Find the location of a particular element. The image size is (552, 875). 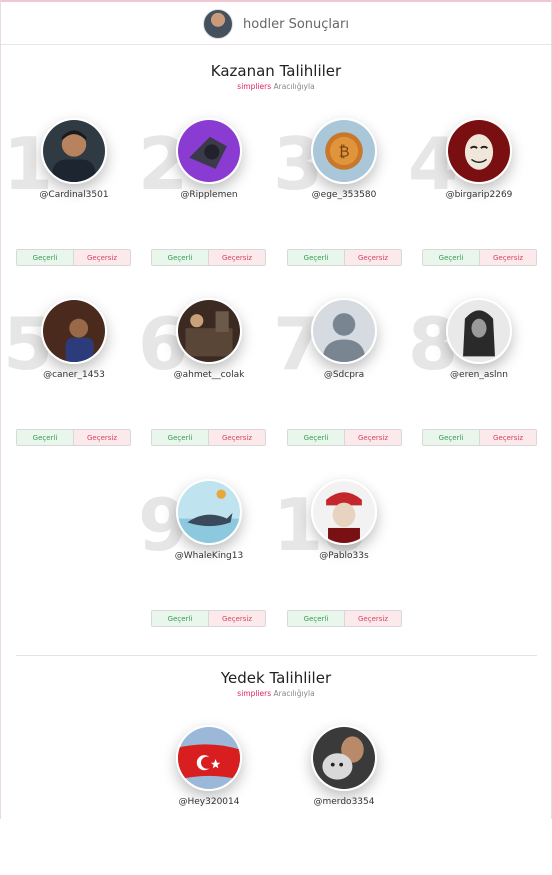

username: @Pablo33s is located at coordinates (344, 556).